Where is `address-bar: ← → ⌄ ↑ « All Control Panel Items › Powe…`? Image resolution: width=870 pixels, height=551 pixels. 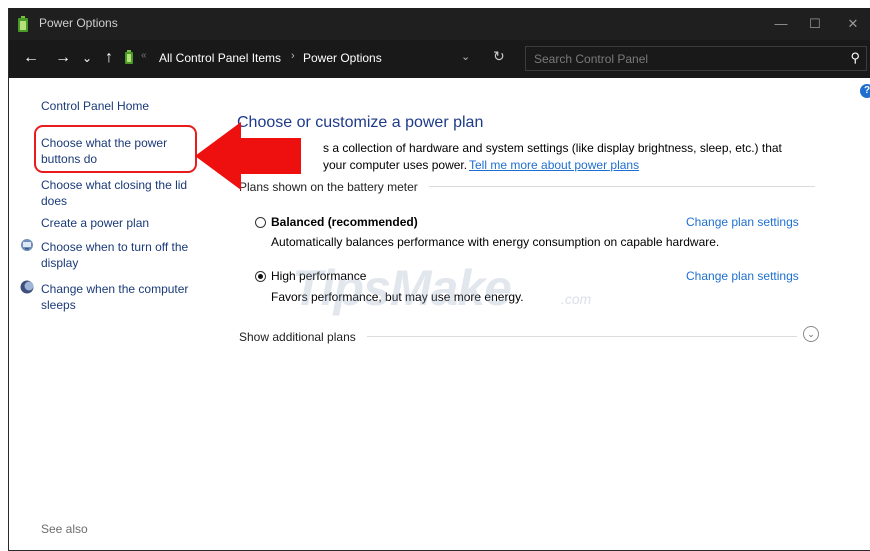
address-bar: ← → ⌄ ↑ « All Control Panel Items › Powe… is located at coordinates (439, 59).